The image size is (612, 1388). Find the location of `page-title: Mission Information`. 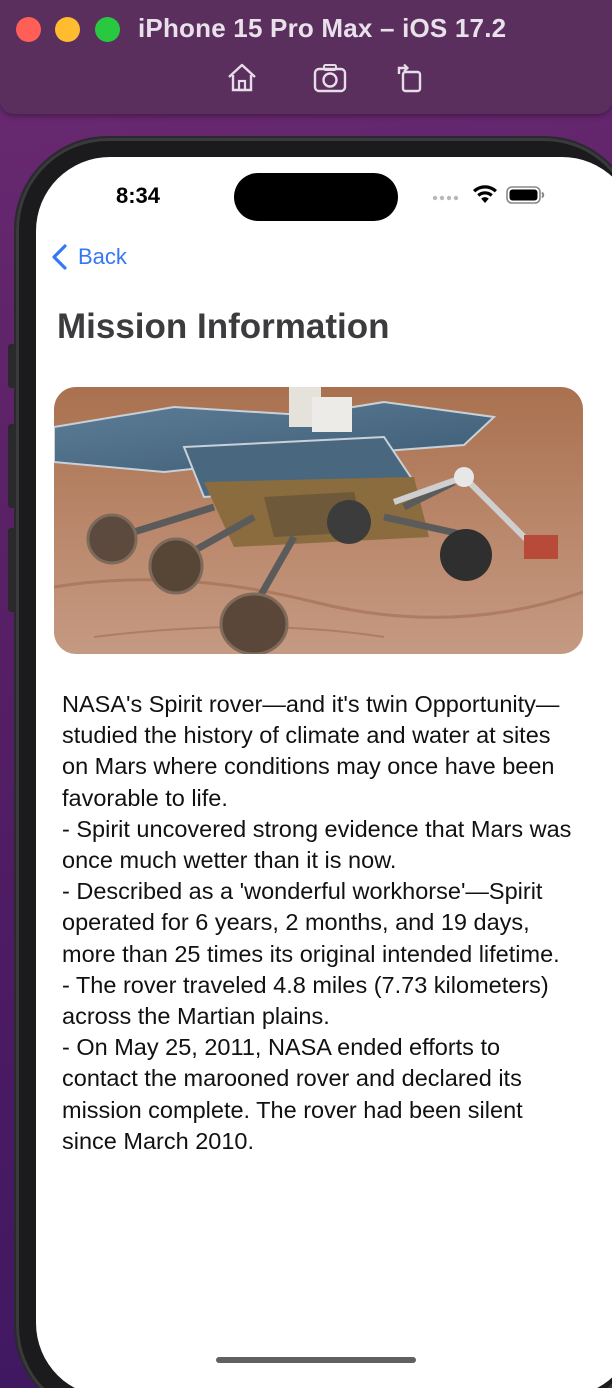

page-title: Mission Information is located at coordinates (223, 326).